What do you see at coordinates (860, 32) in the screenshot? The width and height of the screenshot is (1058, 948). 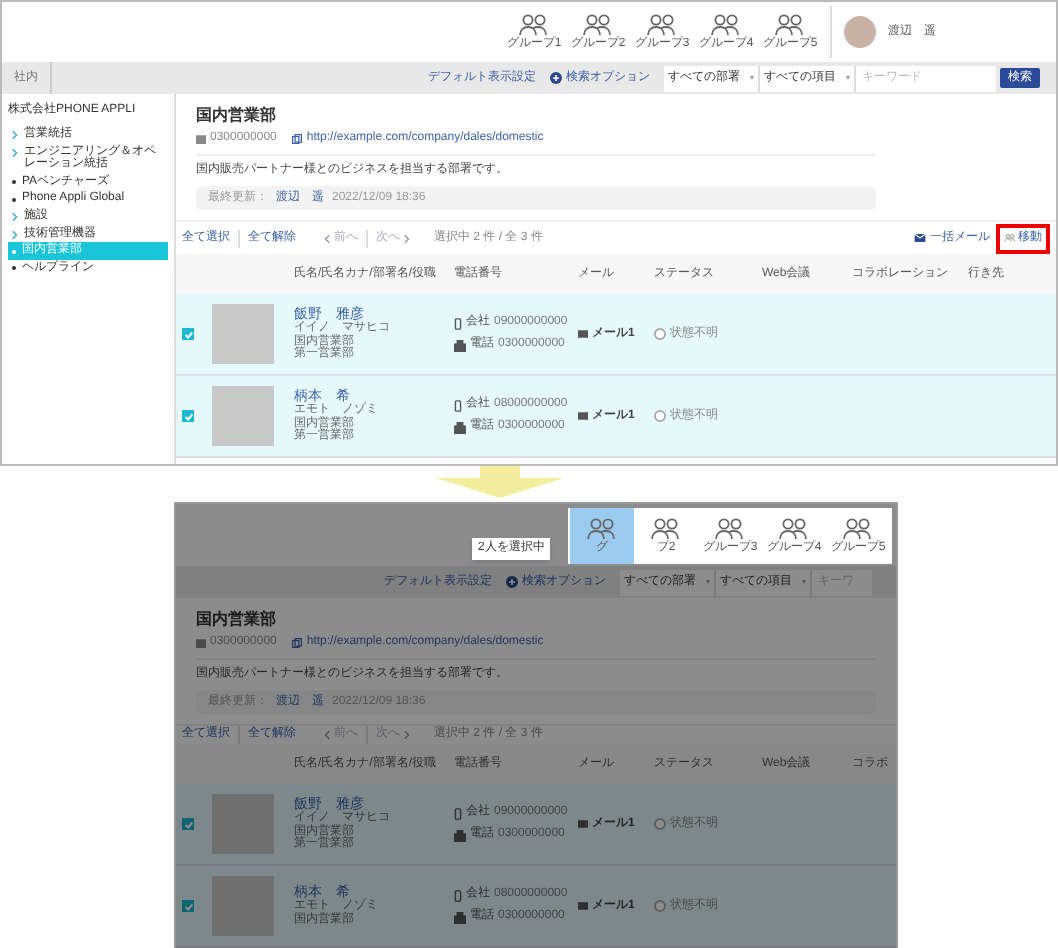 I see `avatar` at bounding box center [860, 32].